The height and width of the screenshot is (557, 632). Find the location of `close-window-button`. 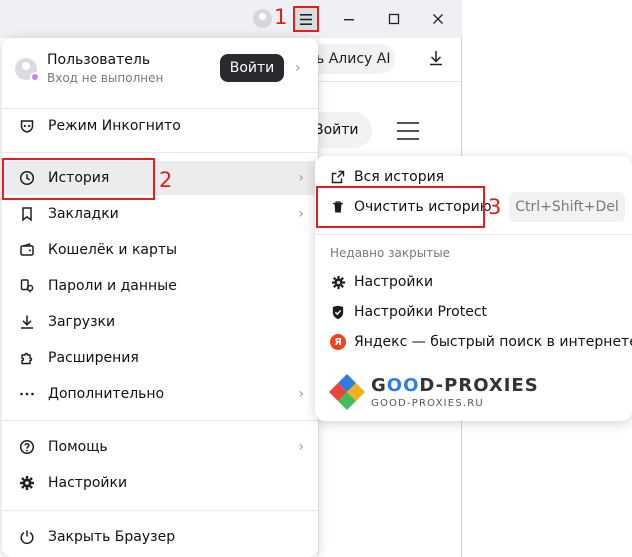

close-window-button is located at coordinates (438, 19).